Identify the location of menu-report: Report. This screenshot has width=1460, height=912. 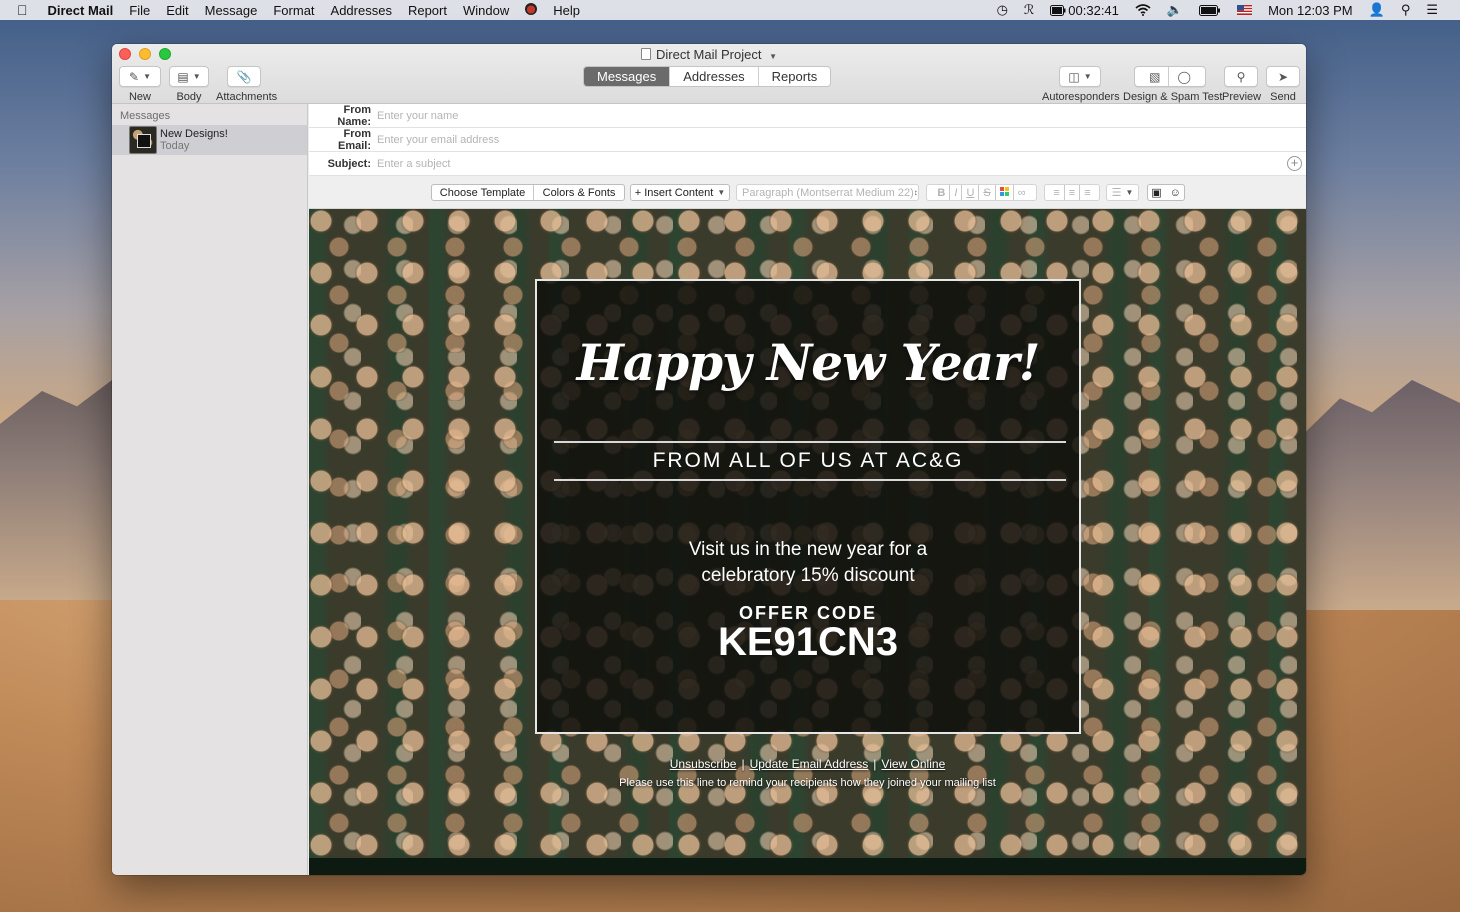
(427, 10).